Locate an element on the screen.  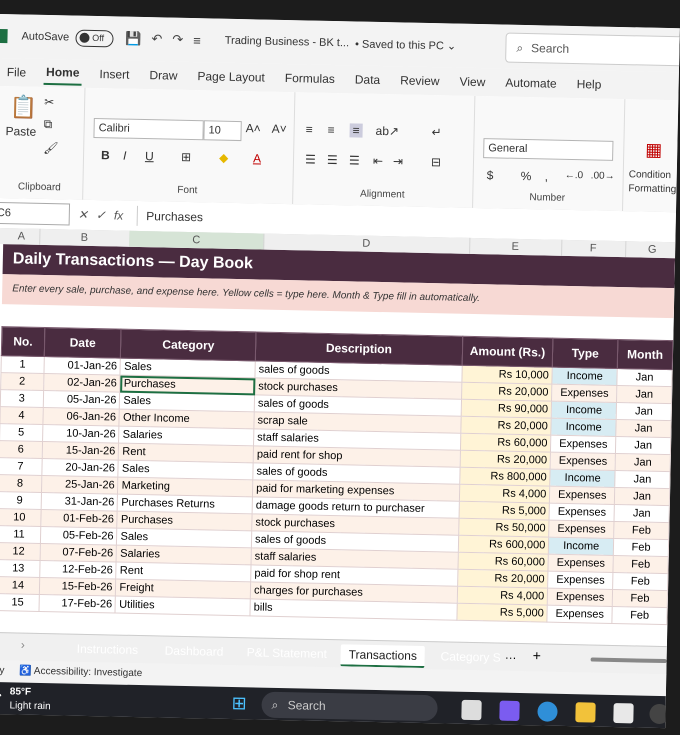
row-date: 02-Jan-26 is located at coordinates (82, 383).